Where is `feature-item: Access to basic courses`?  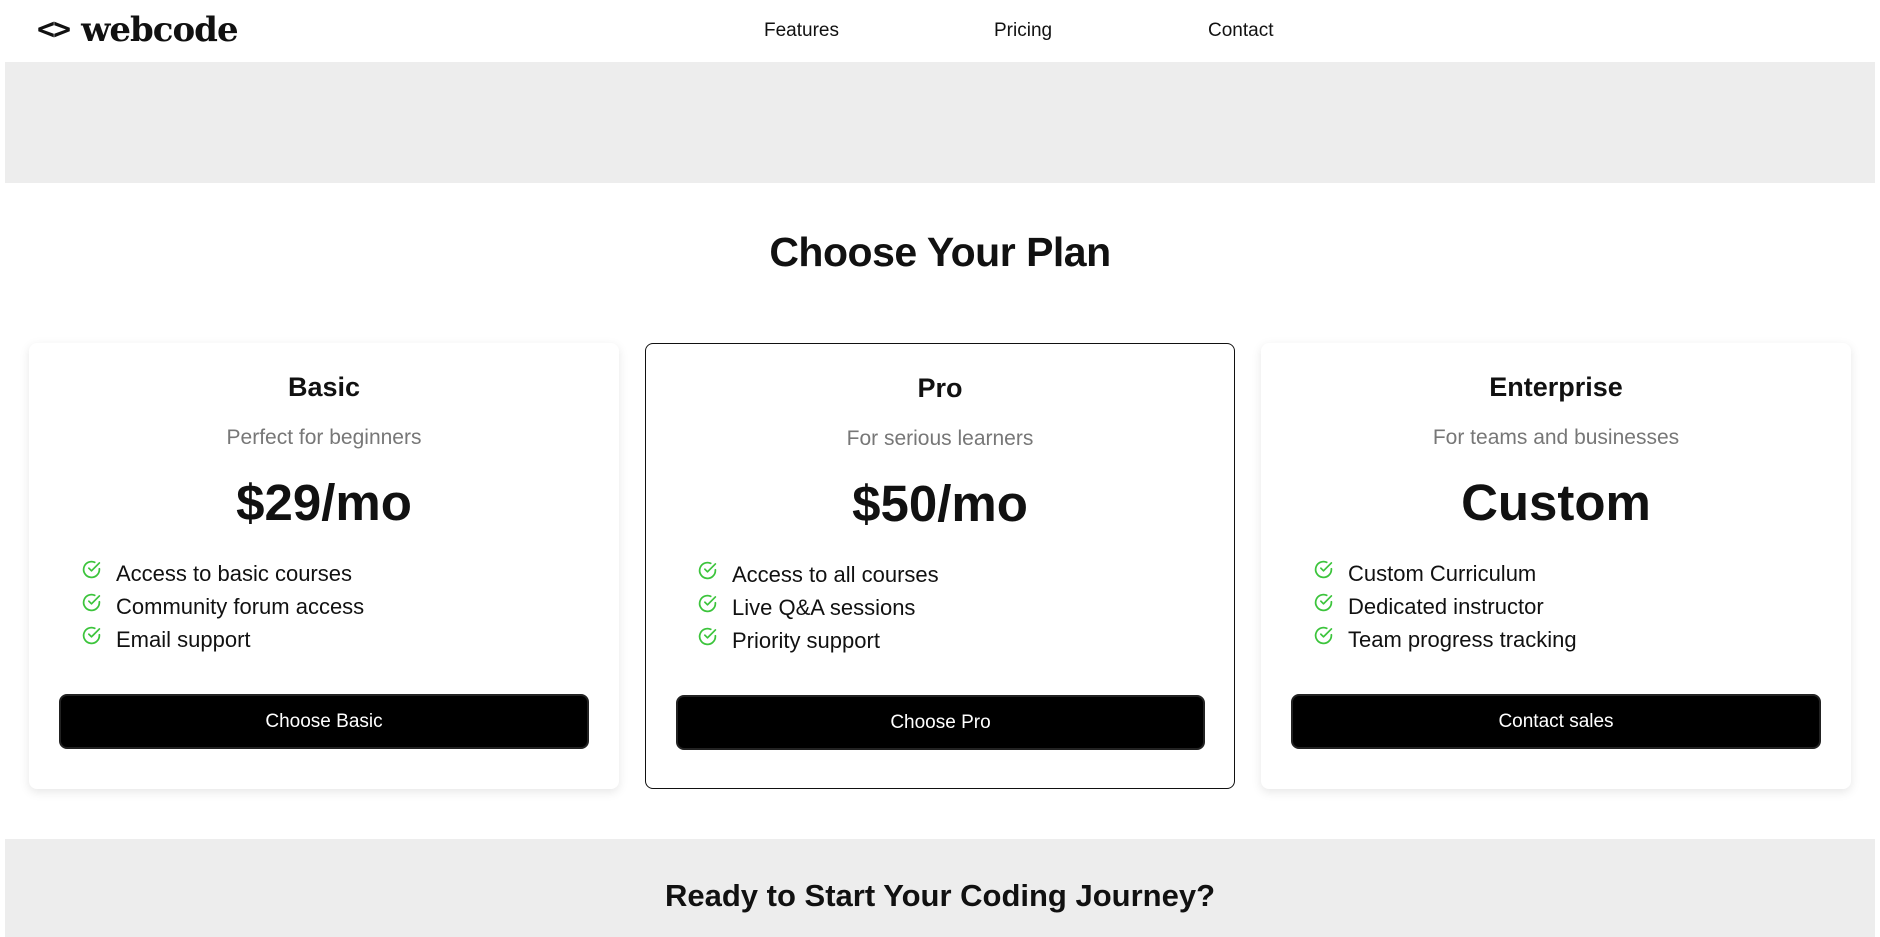
feature-item: Access to basic courses is located at coordinates (222, 573).